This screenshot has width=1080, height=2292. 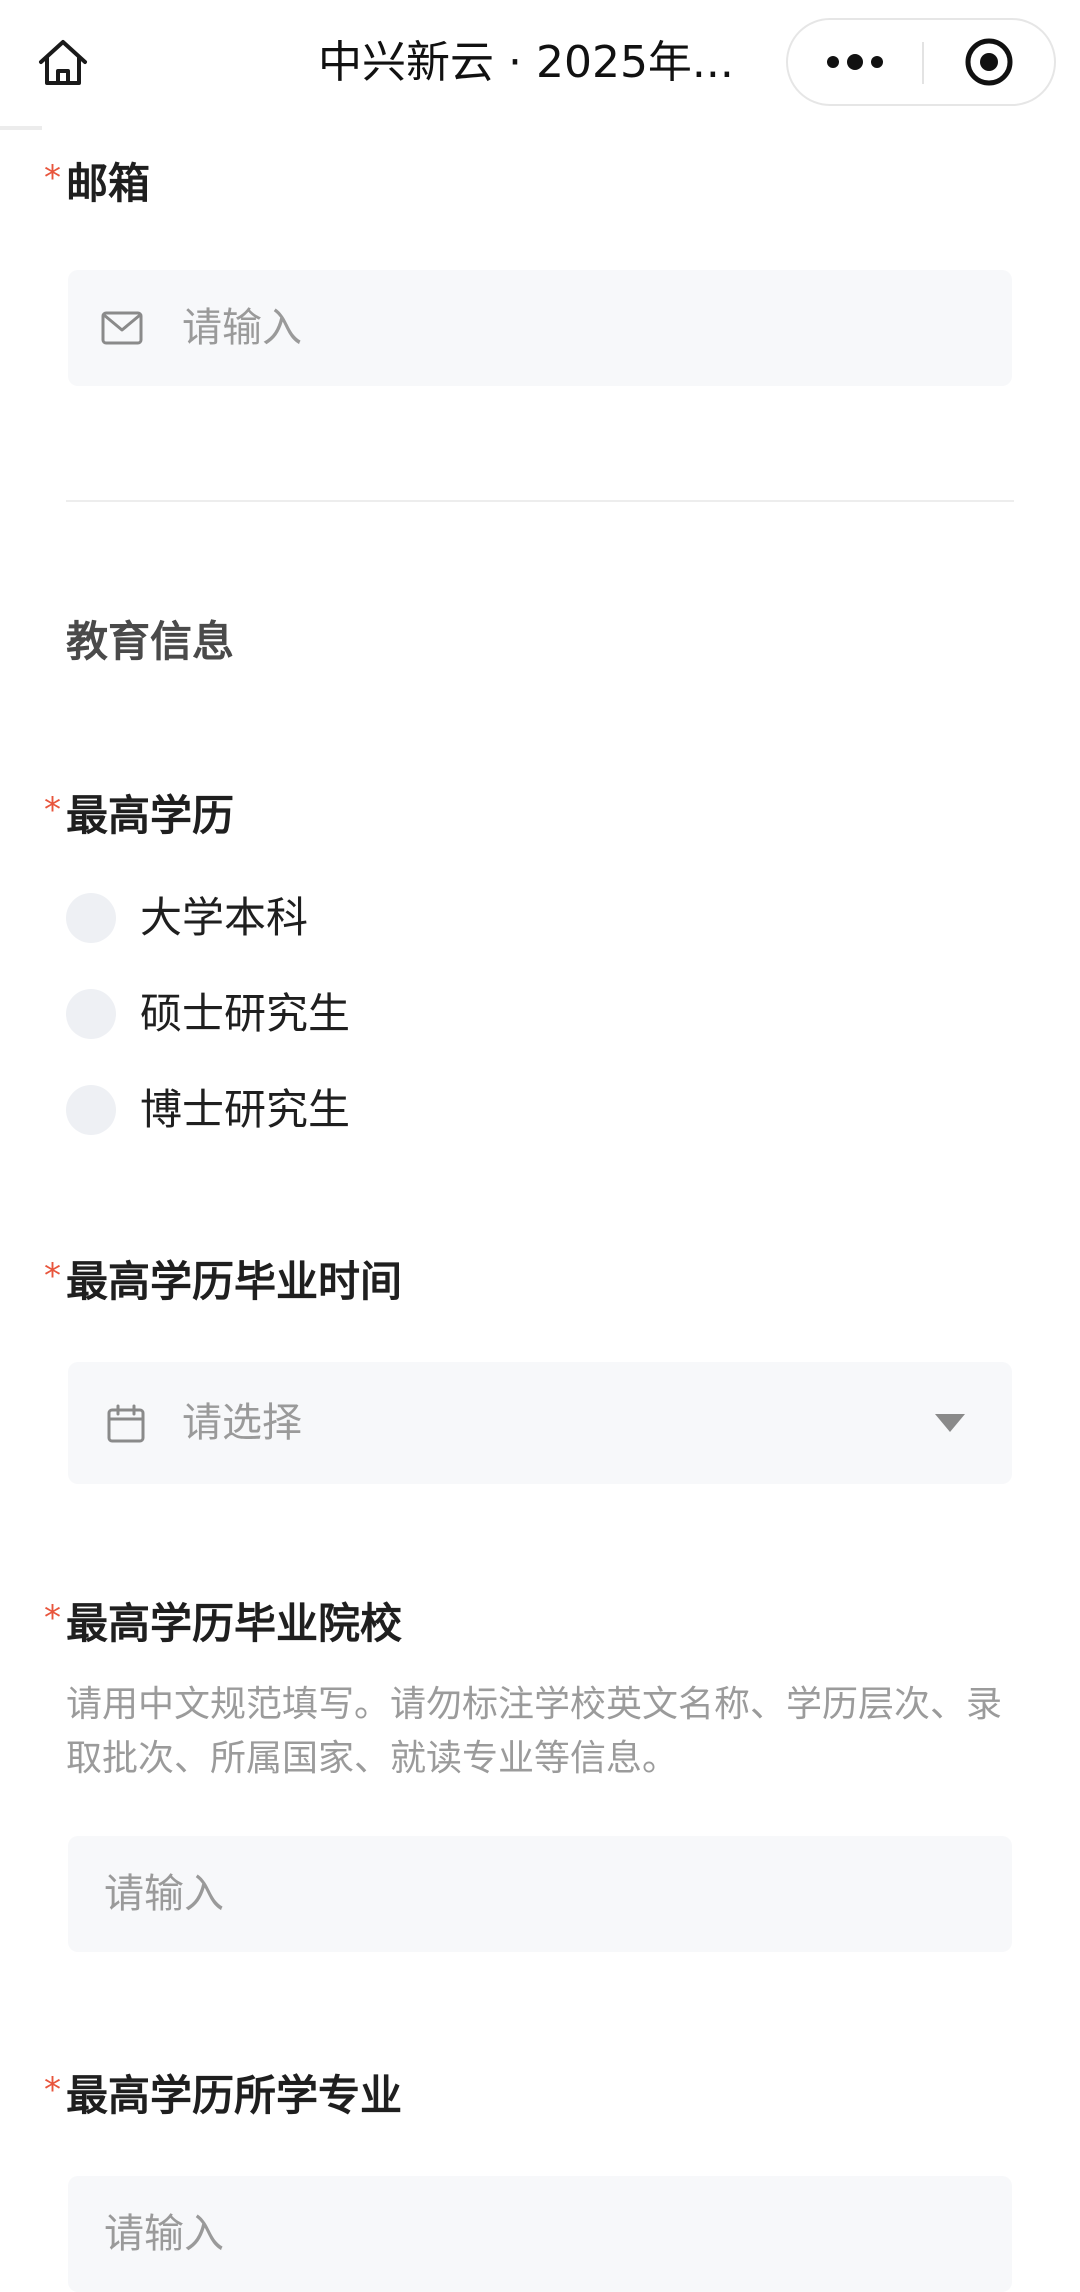 What do you see at coordinates (540, 1423) in the screenshot?
I see `graduation-time-picker: 请选择` at bounding box center [540, 1423].